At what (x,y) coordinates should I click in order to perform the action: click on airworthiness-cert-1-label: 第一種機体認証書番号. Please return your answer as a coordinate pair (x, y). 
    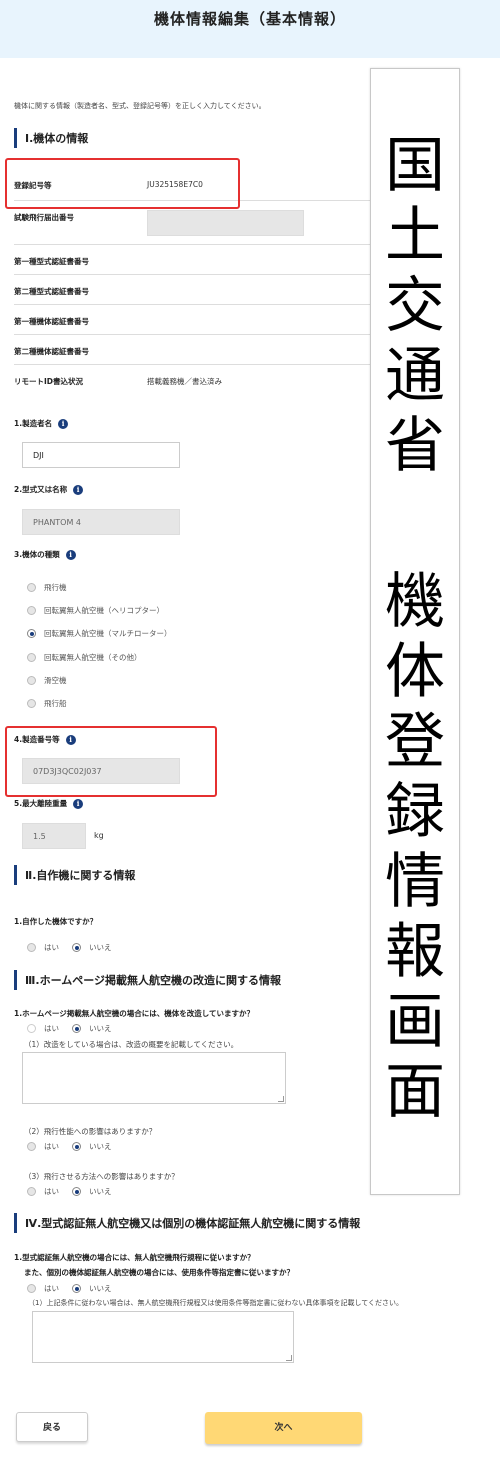
    Looking at the image, I should click on (51, 321).